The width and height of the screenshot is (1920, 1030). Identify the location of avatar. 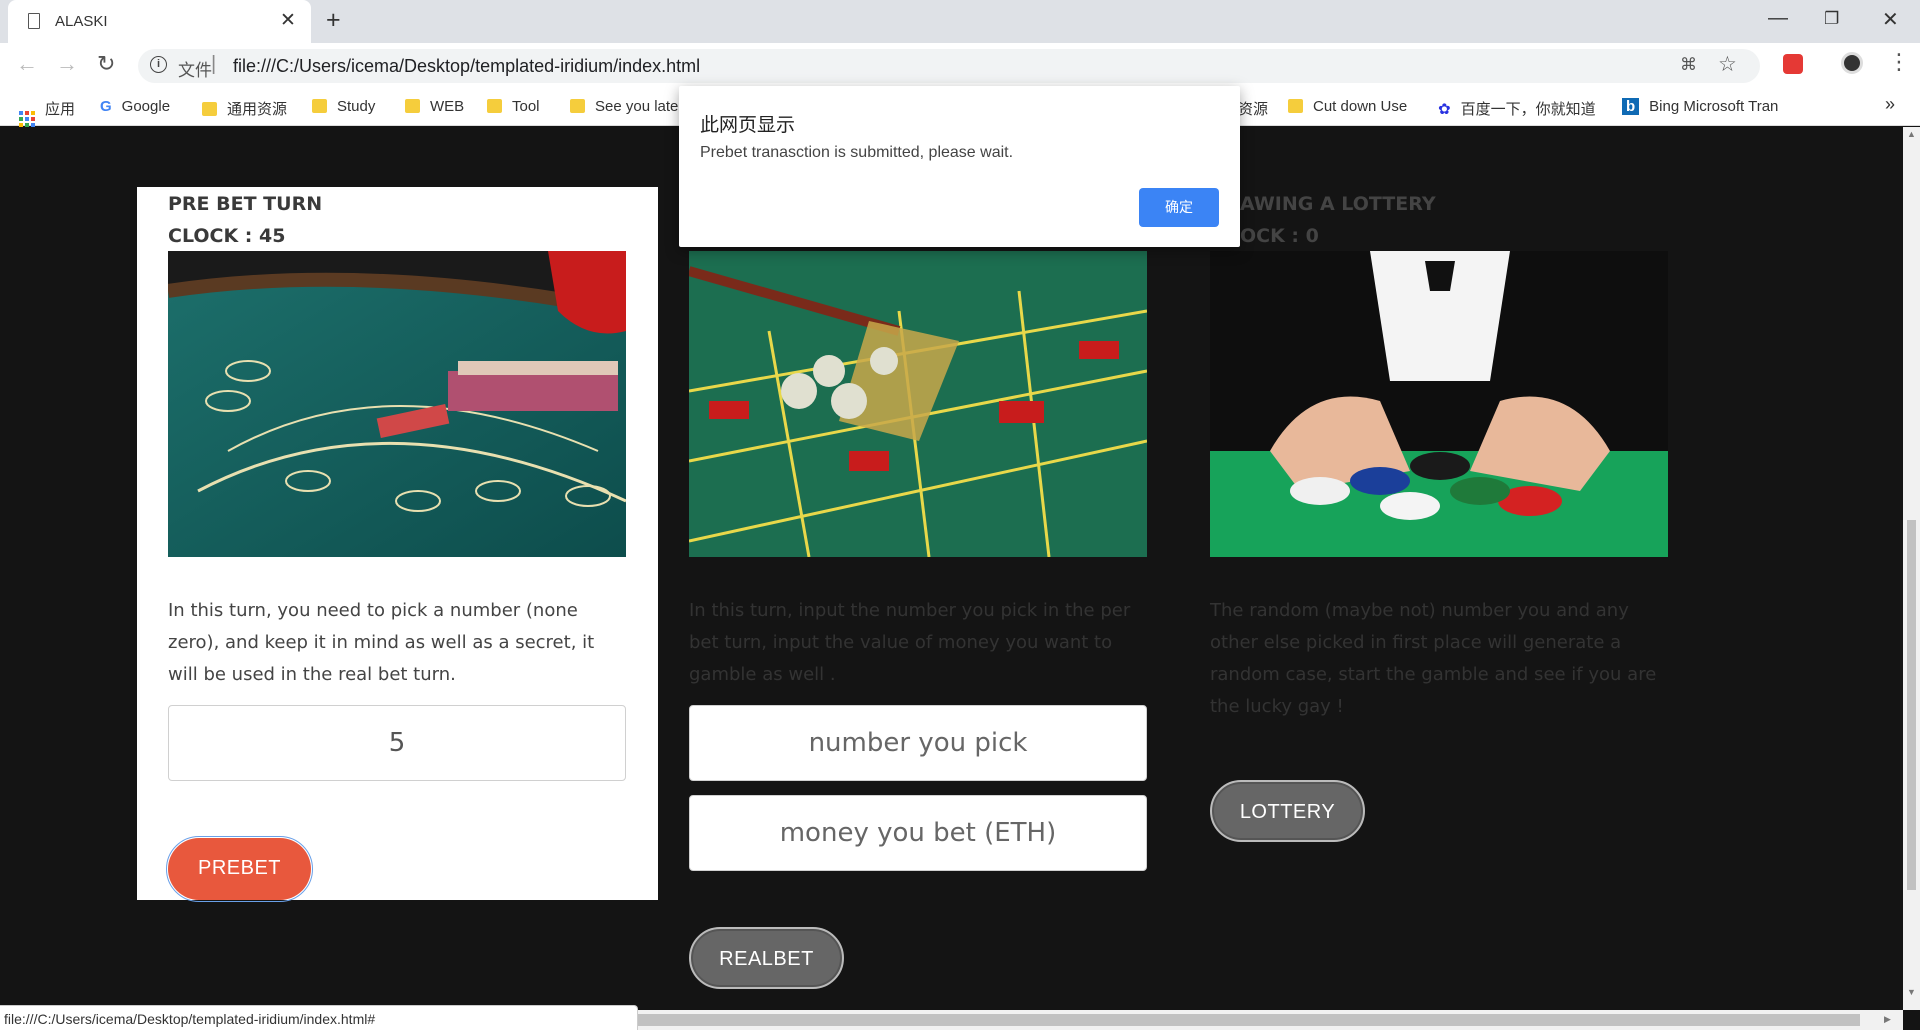
(1852, 63).